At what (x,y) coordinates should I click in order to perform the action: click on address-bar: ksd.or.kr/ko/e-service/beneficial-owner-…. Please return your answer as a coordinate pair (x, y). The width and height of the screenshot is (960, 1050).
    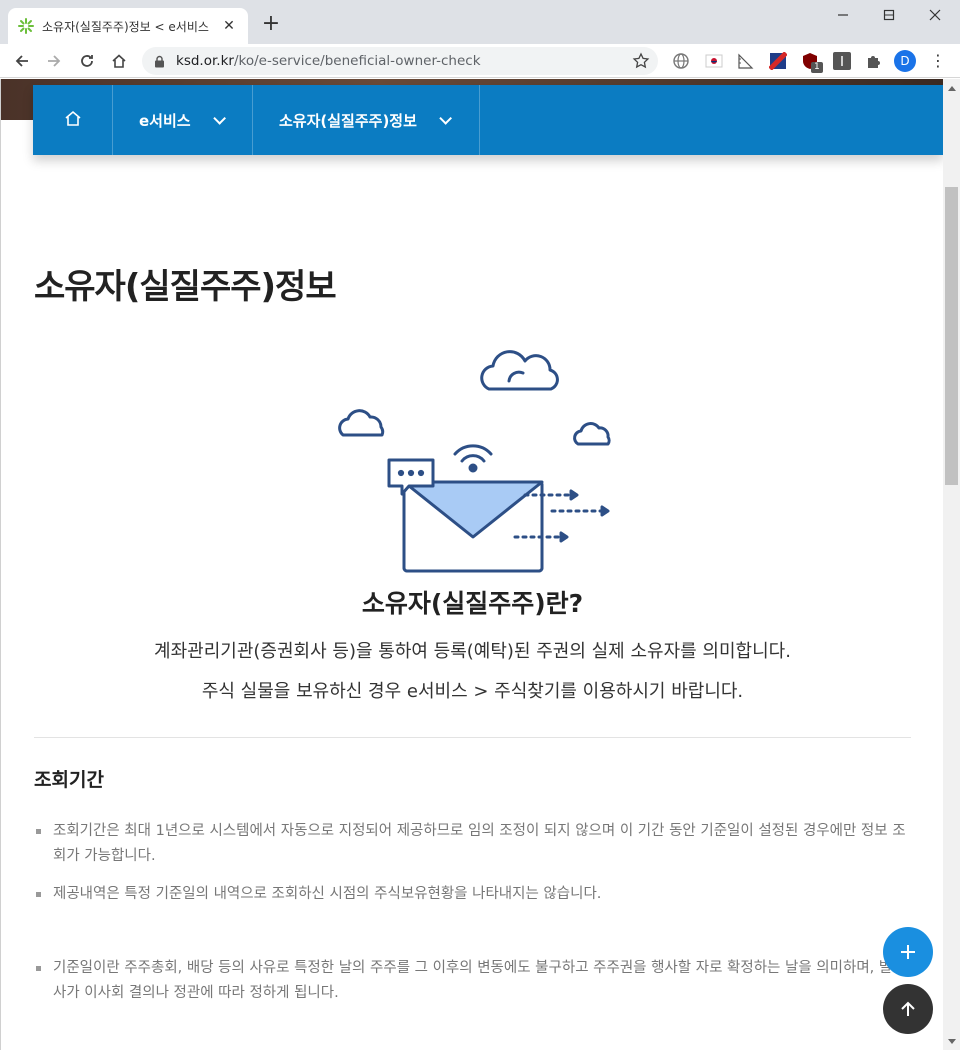
    Looking at the image, I should click on (400, 61).